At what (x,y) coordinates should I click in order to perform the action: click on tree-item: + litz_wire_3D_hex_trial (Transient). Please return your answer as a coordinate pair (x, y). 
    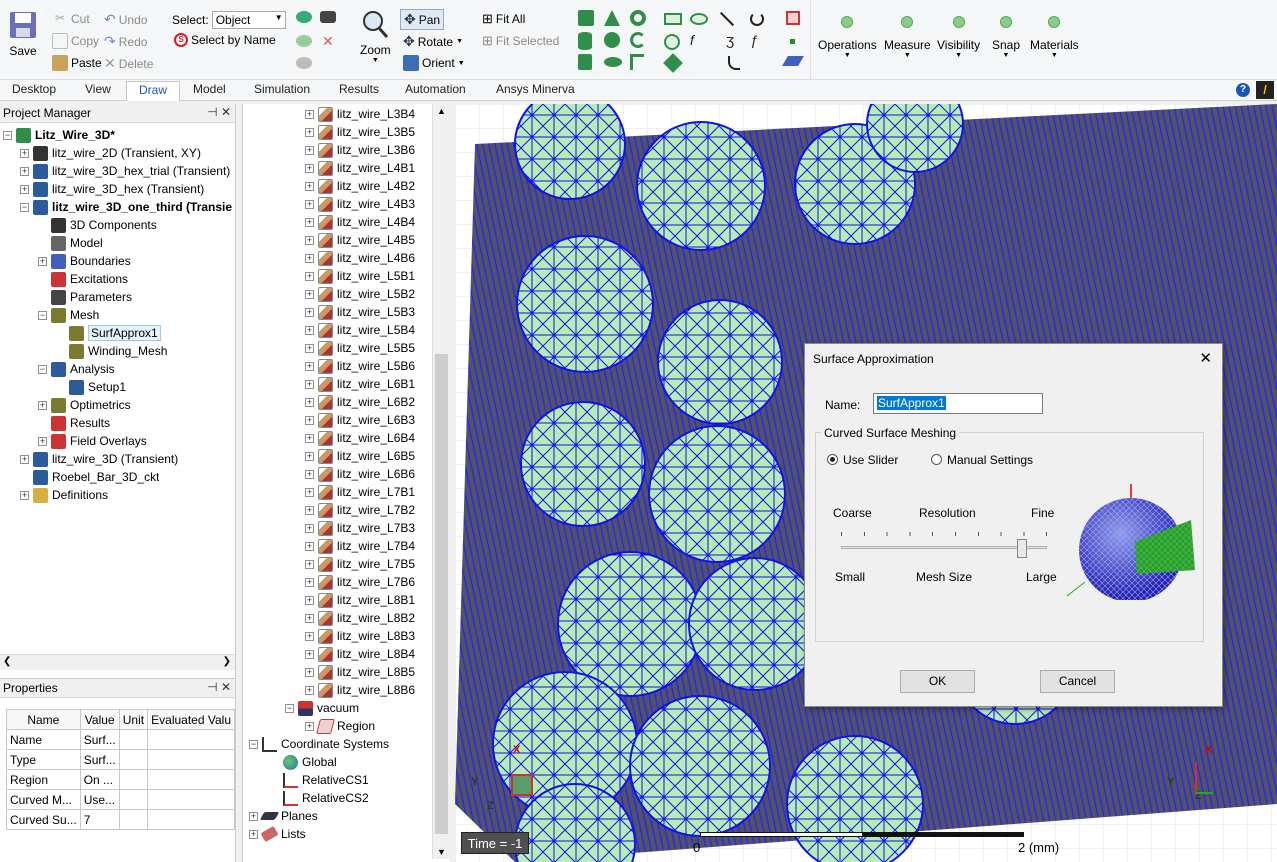
    Looking at the image, I should click on (125, 171).